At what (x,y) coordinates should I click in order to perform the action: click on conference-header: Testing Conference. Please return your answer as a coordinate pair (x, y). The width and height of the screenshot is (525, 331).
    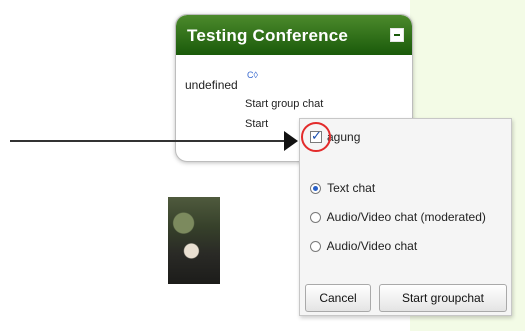
    Looking at the image, I should click on (294, 35).